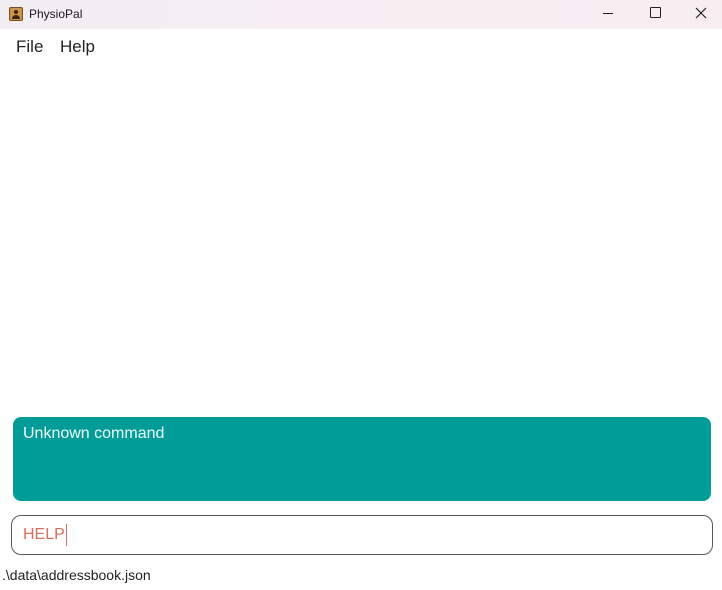 The width and height of the screenshot is (722, 590). I want to click on text-caret, so click(66, 535).